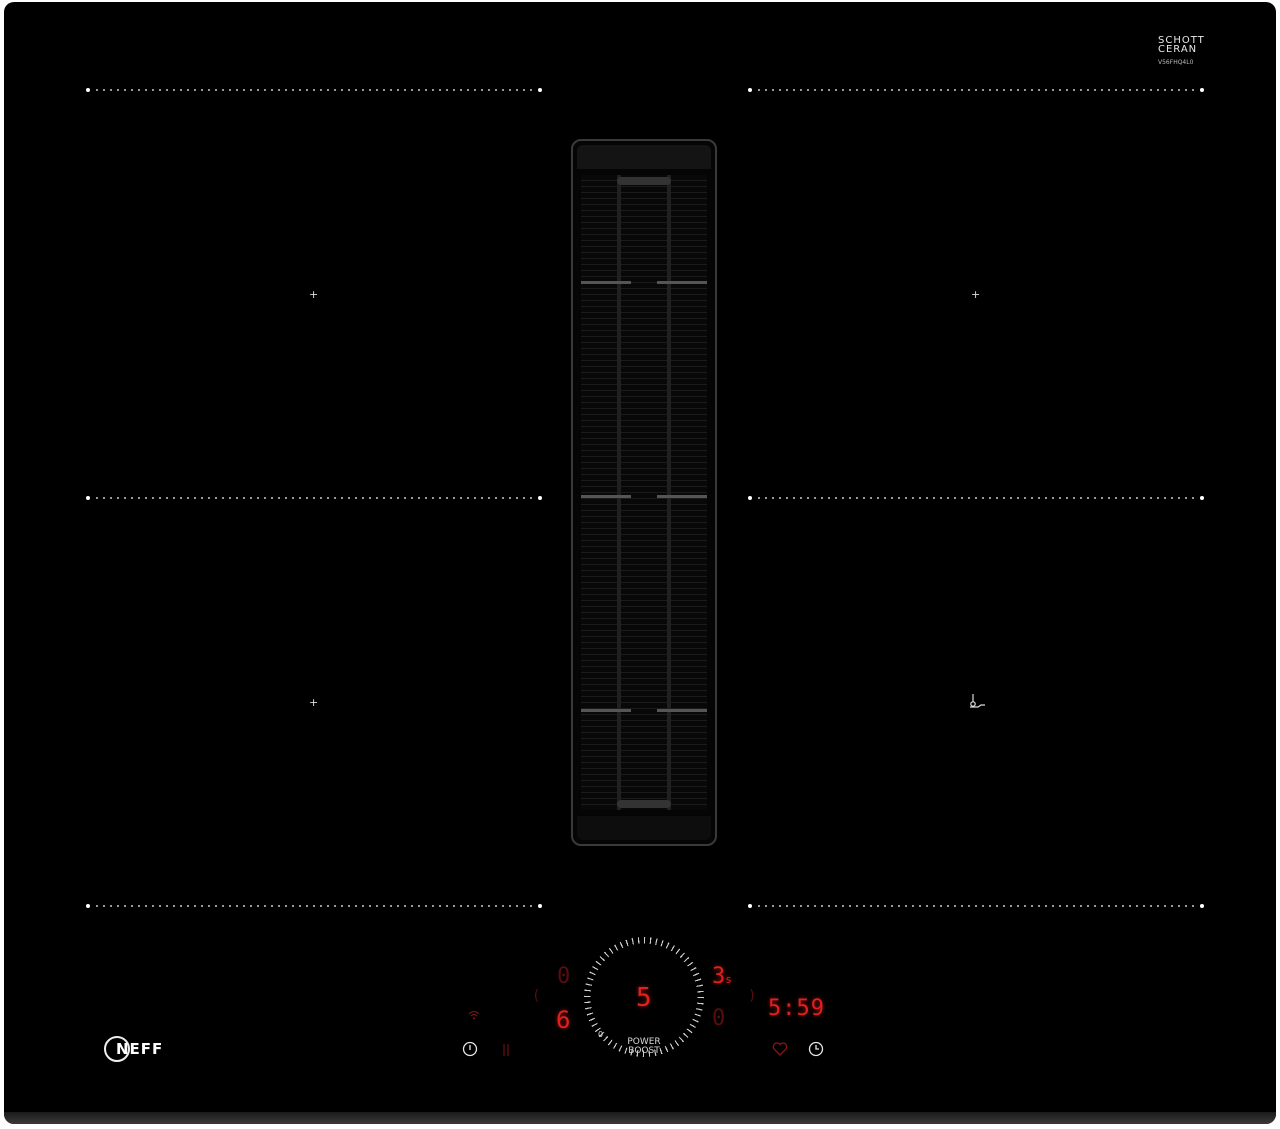  I want to click on favourite-icon, so click(780, 1048).